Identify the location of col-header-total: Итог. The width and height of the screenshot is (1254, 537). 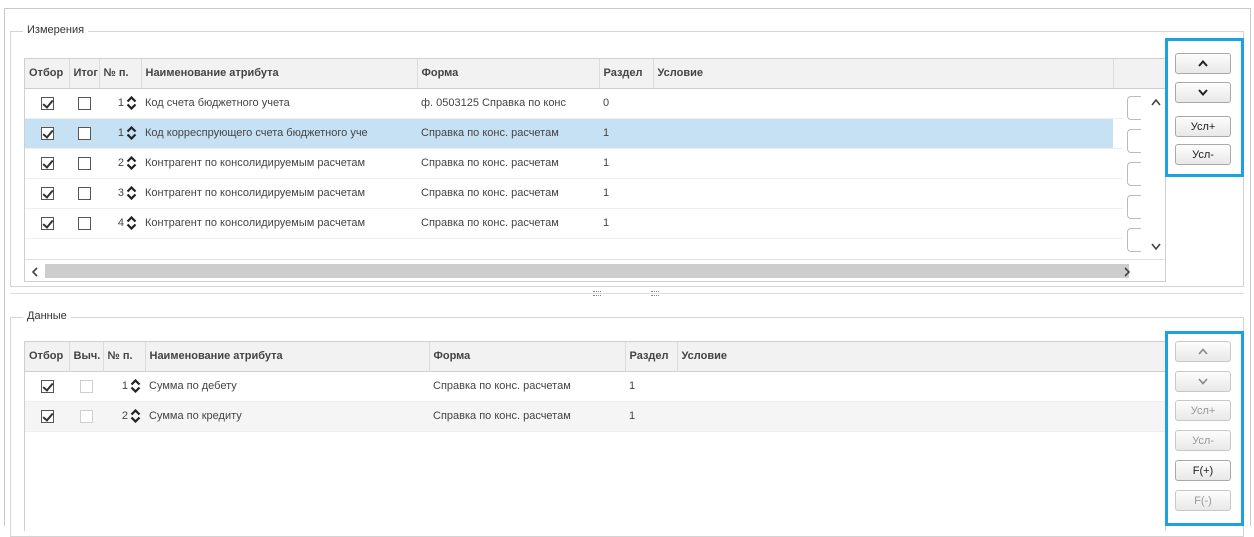
(84, 74).